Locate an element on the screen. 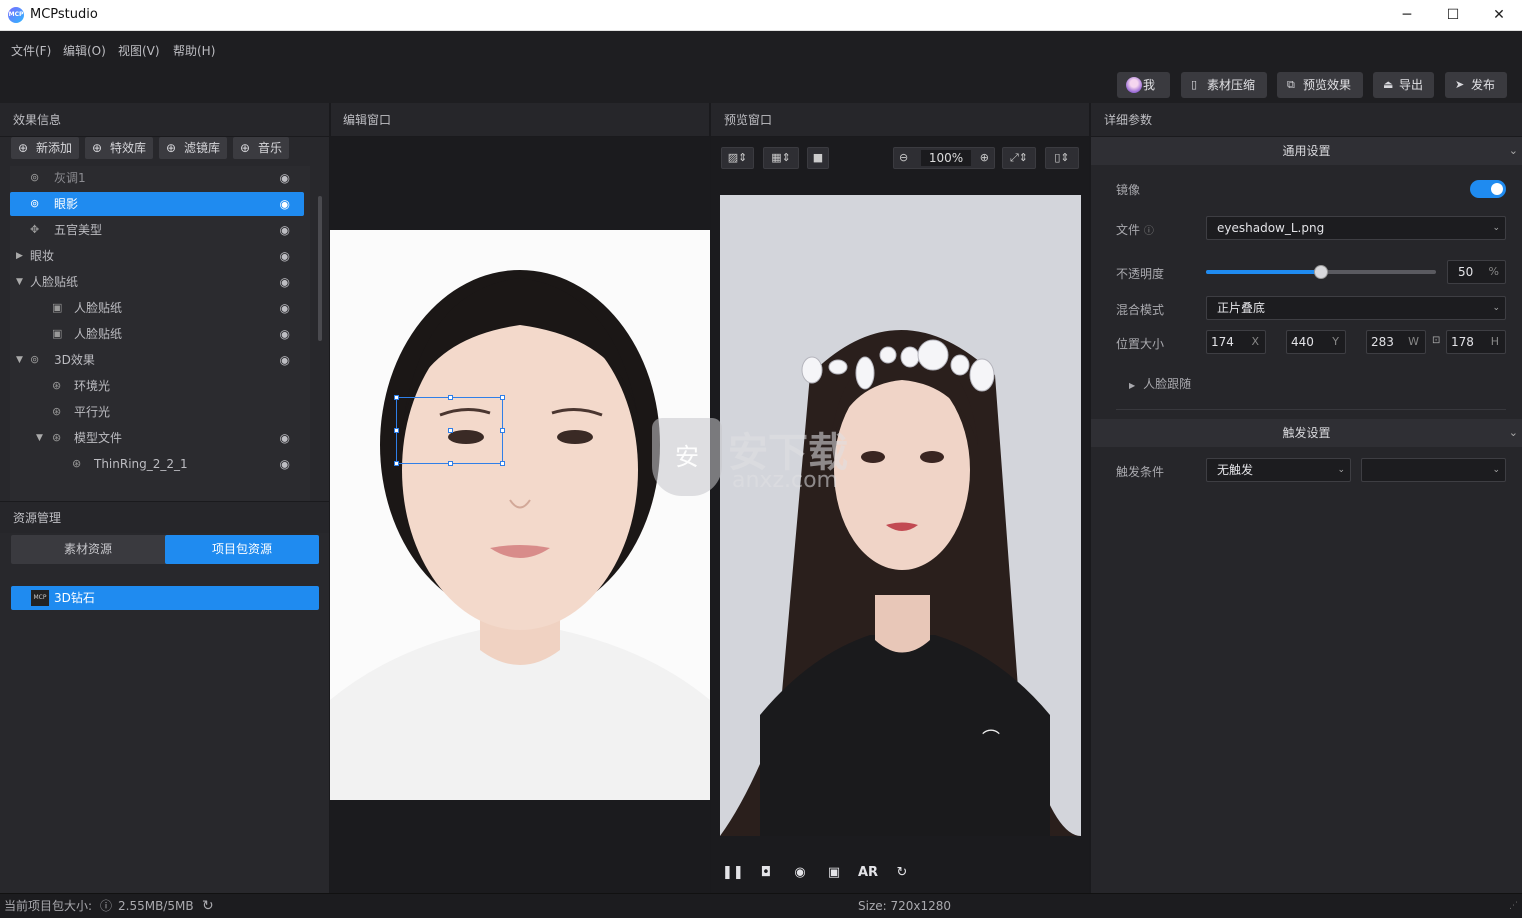 This screenshot has width=1522, height=918. tree-item: ⊛ 平行光 is located at coordinates (157, 412).